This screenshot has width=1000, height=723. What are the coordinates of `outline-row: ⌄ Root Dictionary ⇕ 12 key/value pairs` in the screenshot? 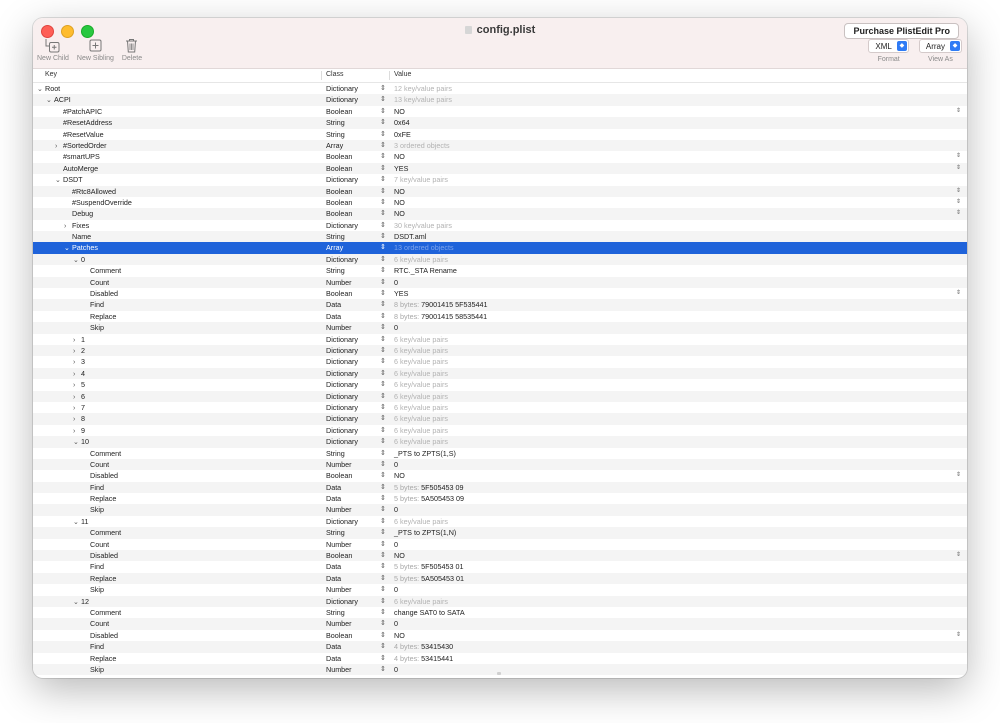 It's located at (500, 88).